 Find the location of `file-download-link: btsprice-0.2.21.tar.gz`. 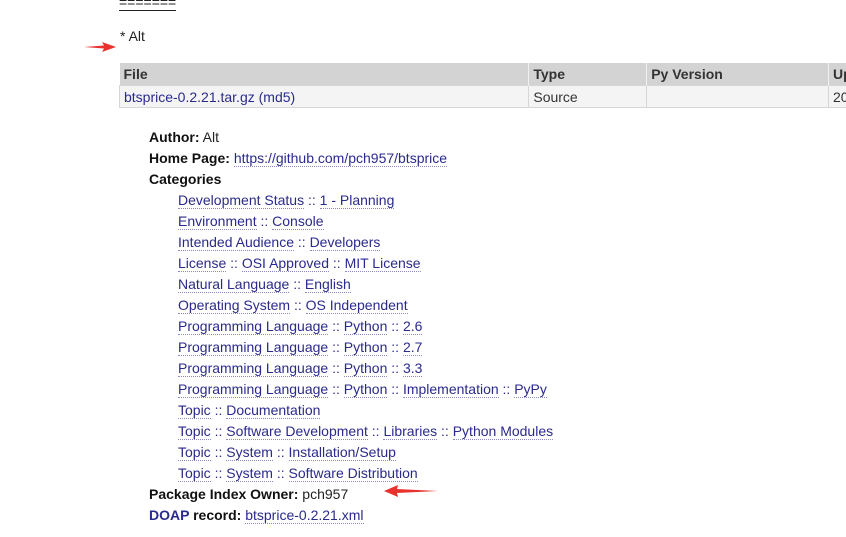

file-download-link: btsprice-0.2.21.tar.gz is located at coordinates (189, 97).